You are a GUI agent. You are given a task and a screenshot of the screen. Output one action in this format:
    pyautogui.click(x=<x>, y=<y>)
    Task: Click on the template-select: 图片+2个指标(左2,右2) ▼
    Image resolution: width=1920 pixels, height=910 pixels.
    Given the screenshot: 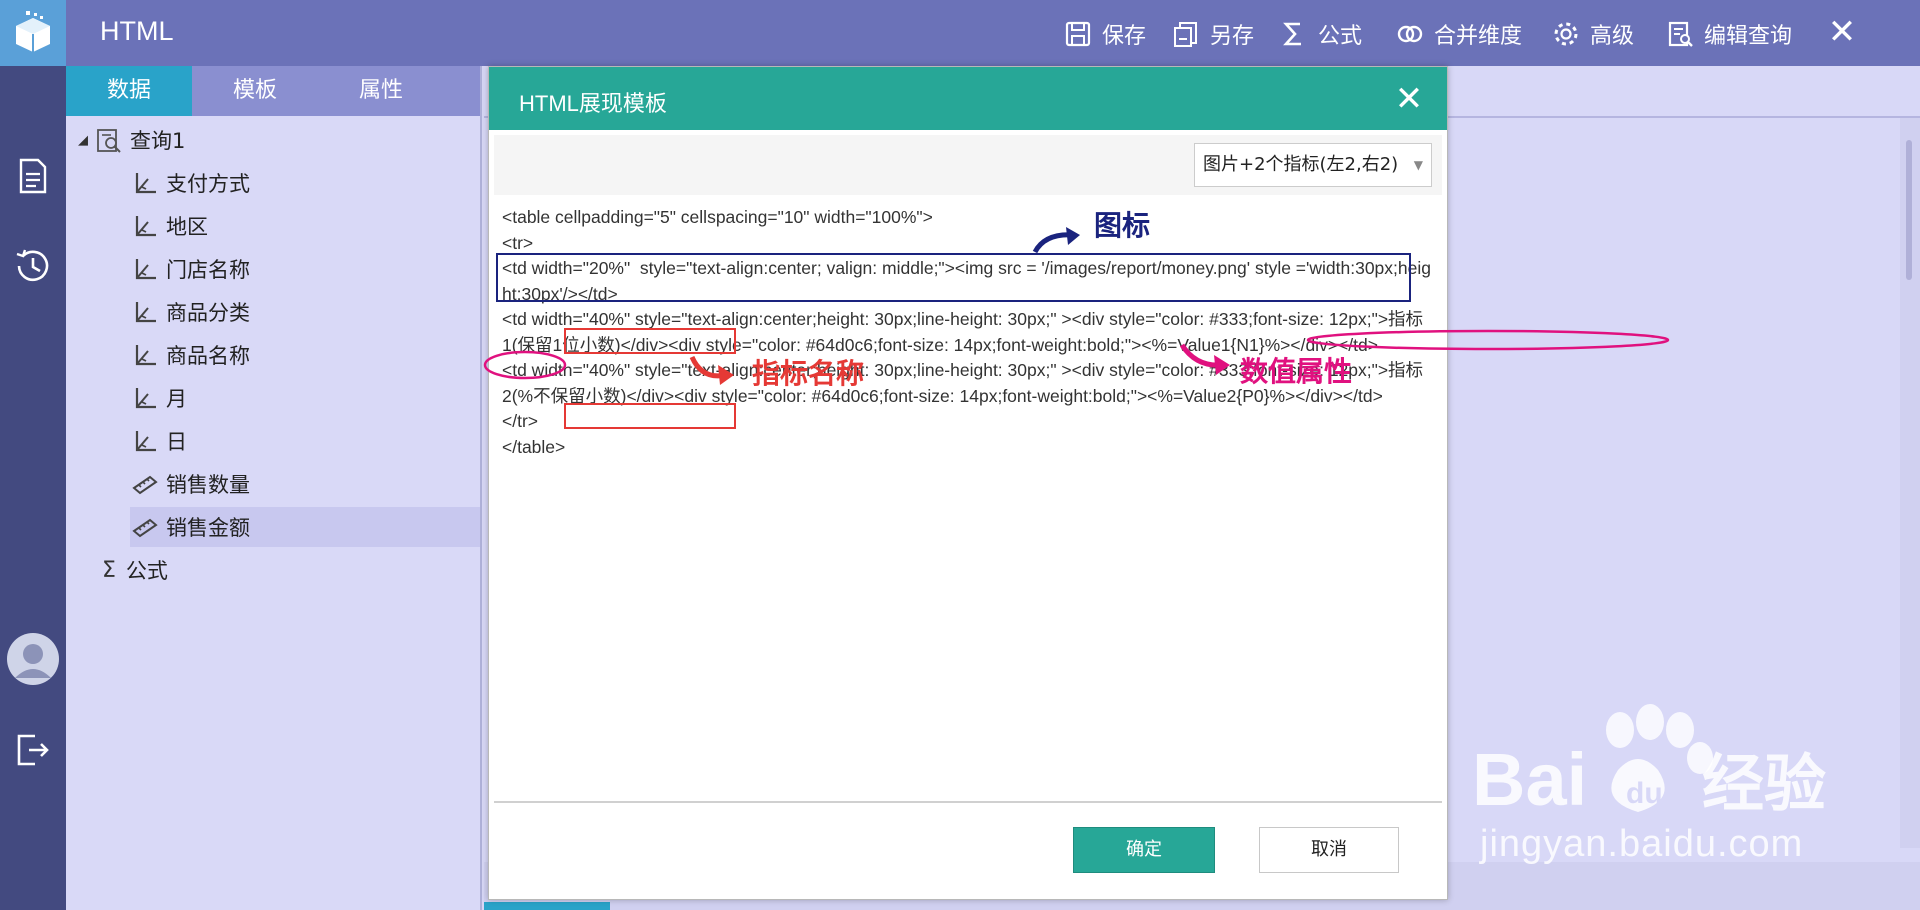 What is the action you would take?
    pyautogui.click(x=1313, y=165)
    